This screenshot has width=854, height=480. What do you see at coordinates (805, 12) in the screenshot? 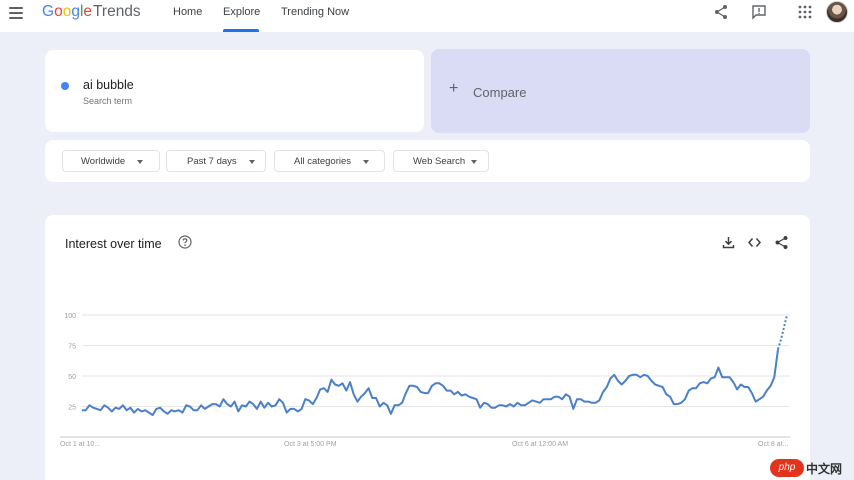
I see `apps-grid-icon` at bounding box center [805, 12].